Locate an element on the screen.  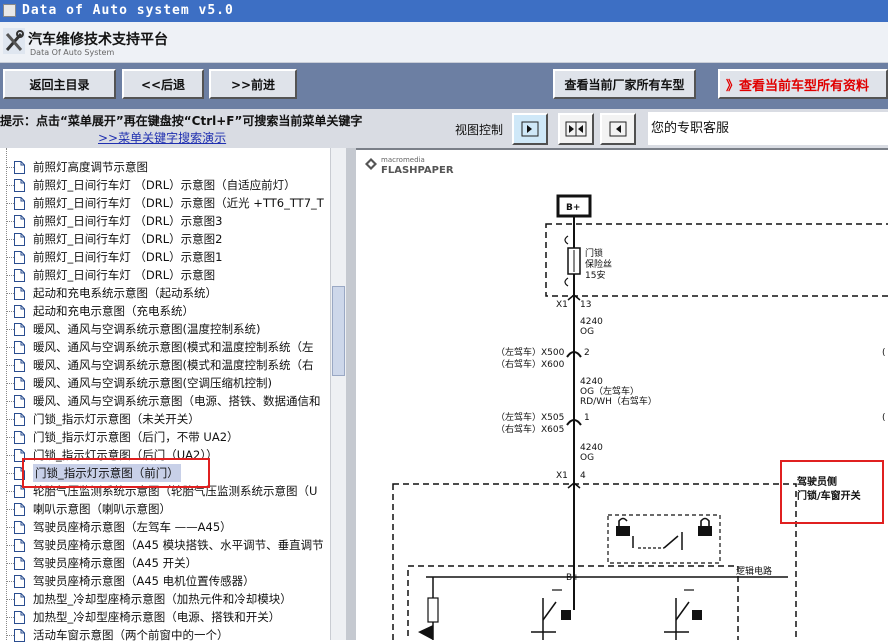
logic-circuit-label: 逻辑电路 is located at coordinates (754, 571).